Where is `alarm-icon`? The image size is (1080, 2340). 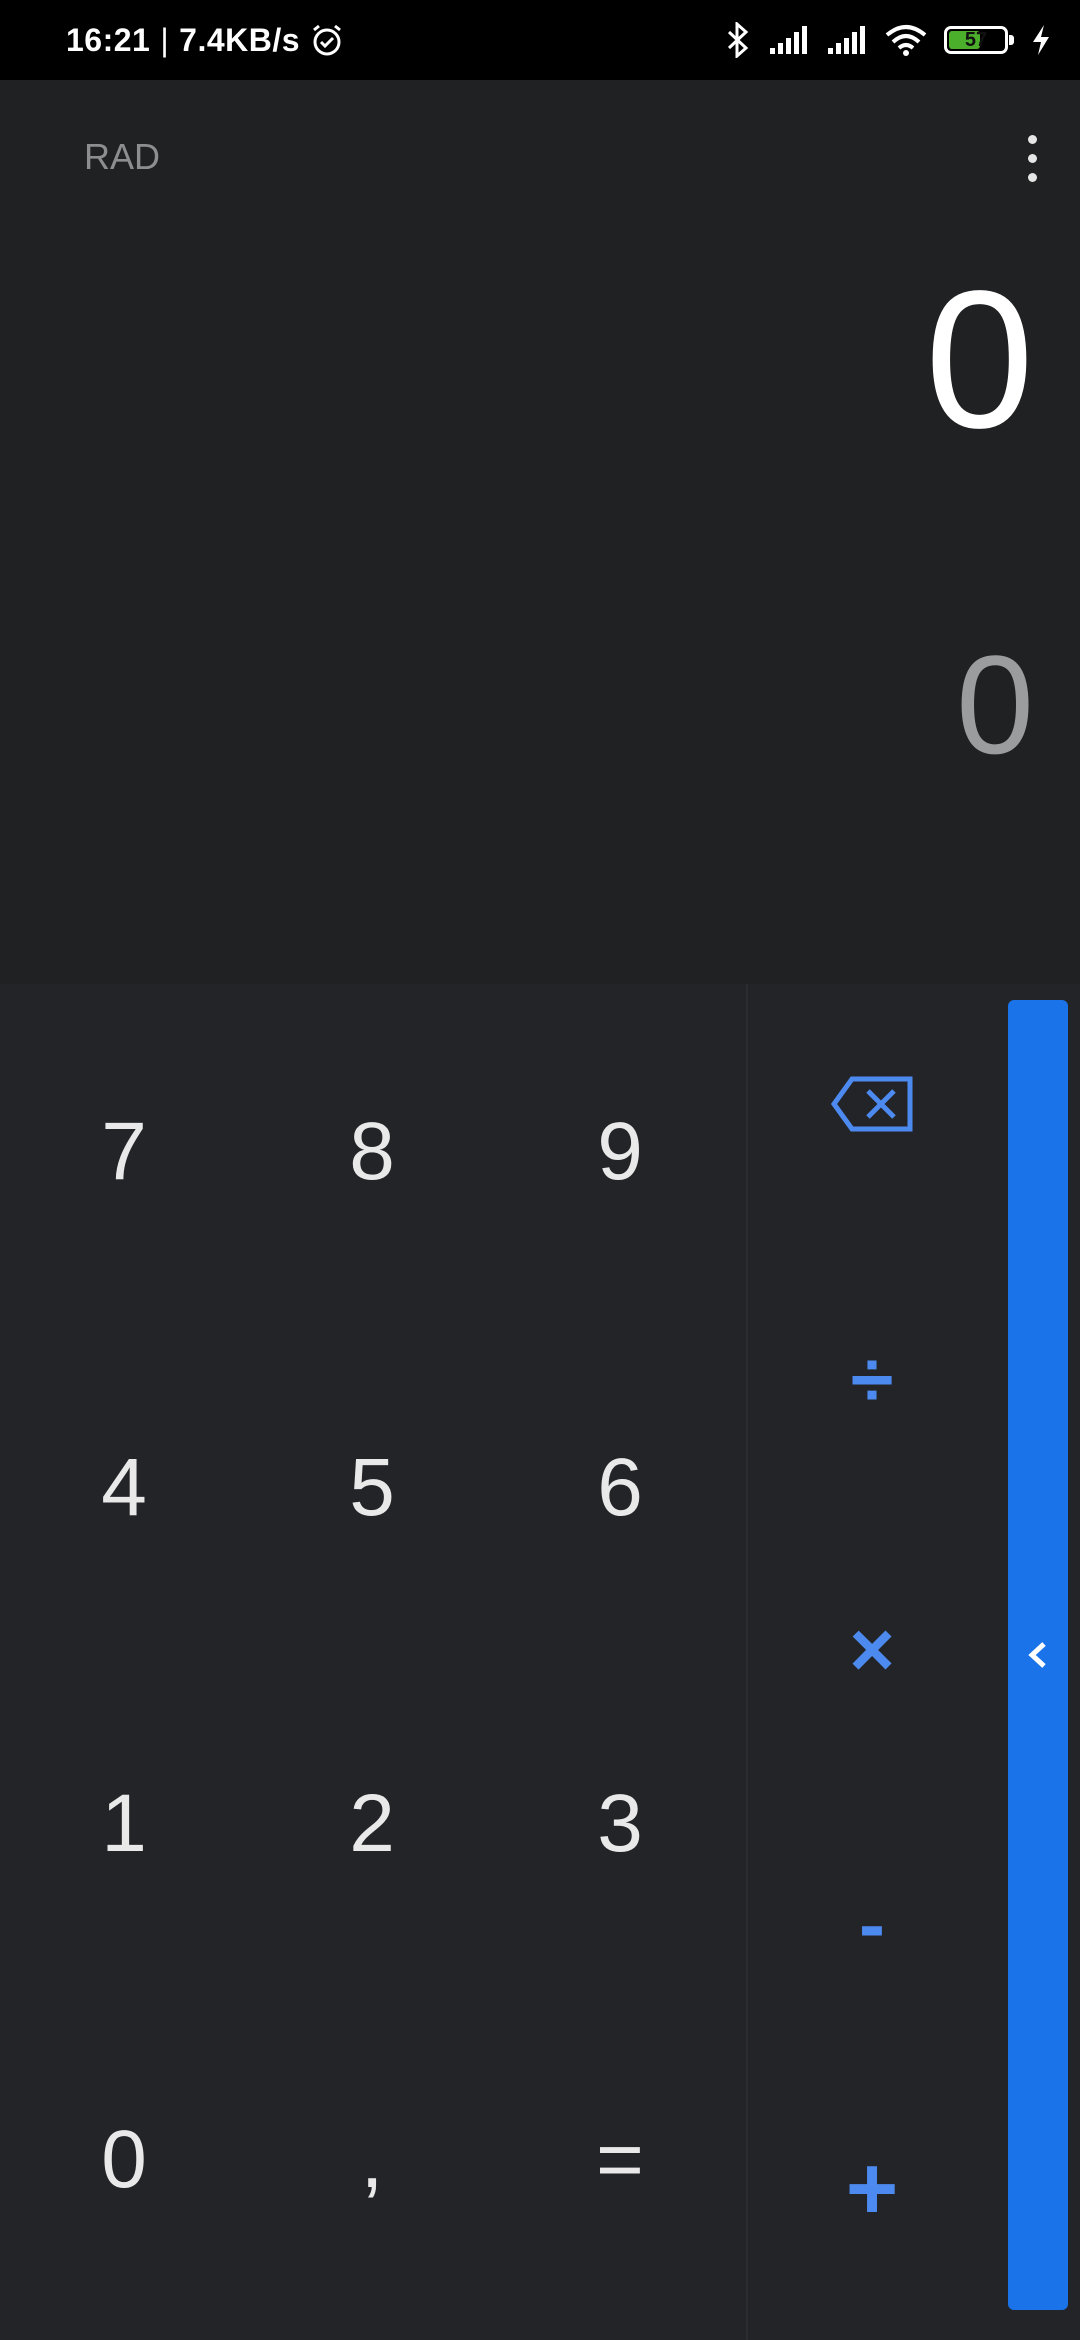 alarm-icon is located at coordinates (327, 40).